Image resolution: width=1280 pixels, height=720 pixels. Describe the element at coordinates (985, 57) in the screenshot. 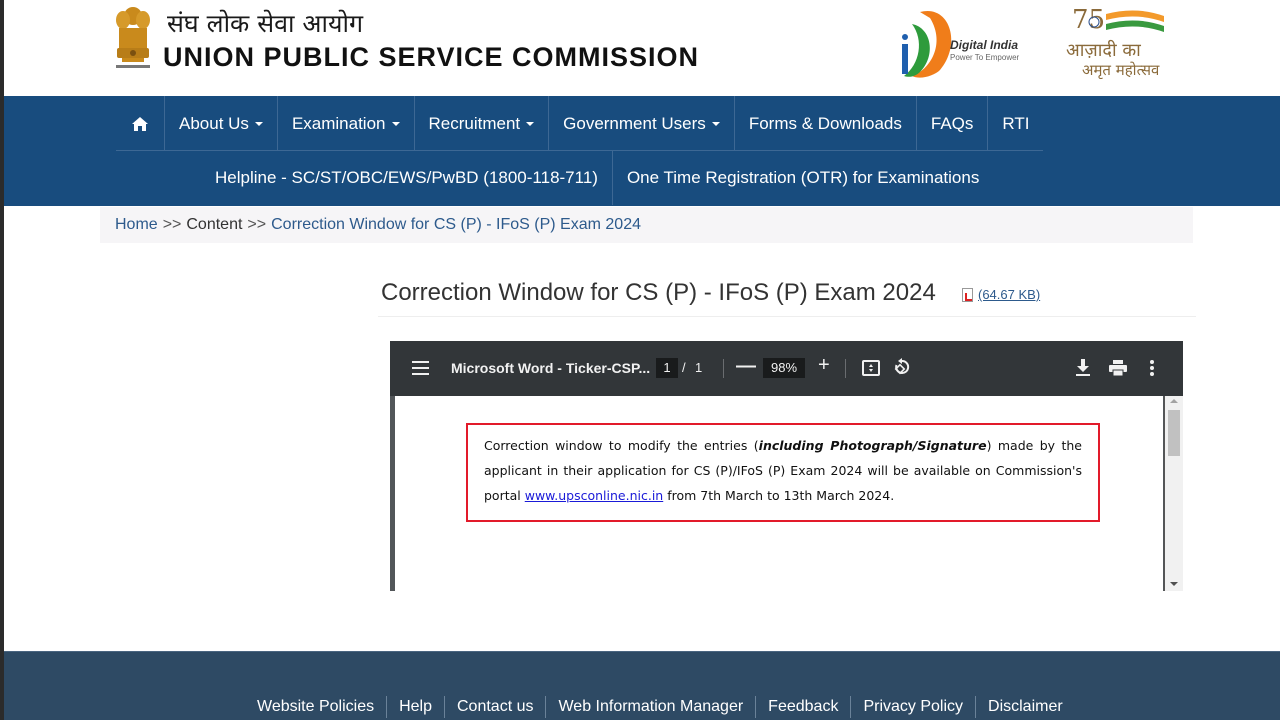

I see `digital-india-tagline: Power To Empower` at that location.